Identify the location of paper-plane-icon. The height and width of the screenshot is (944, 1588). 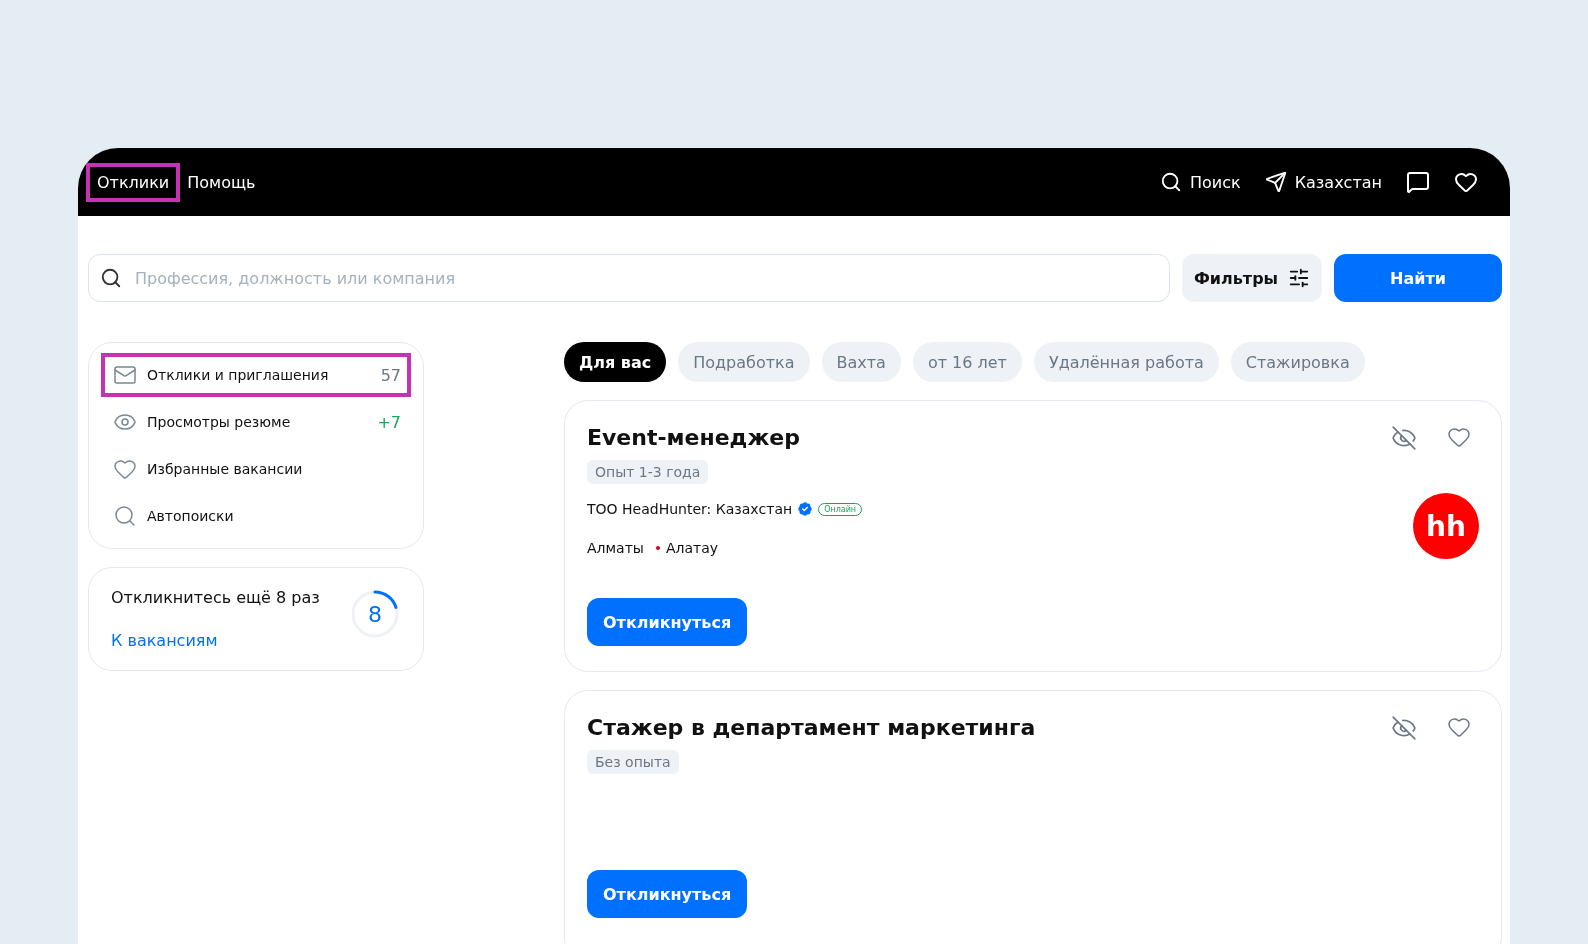
(1275, 182).